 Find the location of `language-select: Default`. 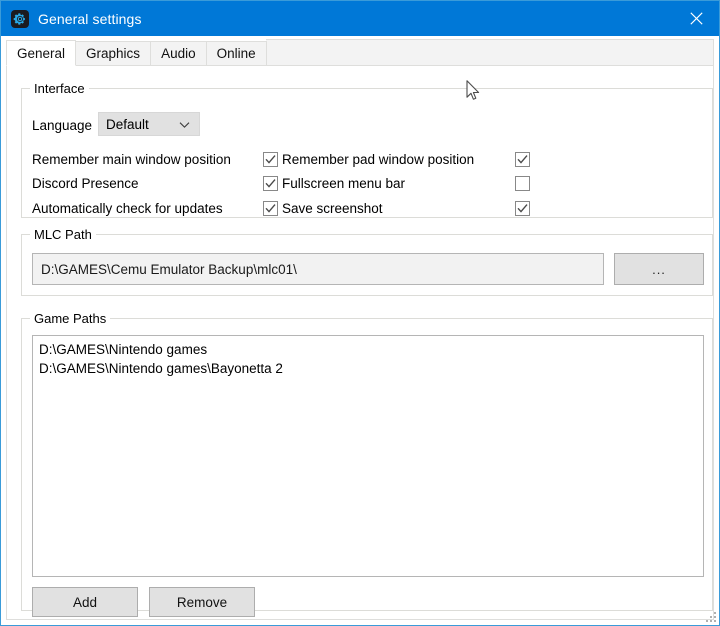

language-select: Default is located at coordinates (149, 124).